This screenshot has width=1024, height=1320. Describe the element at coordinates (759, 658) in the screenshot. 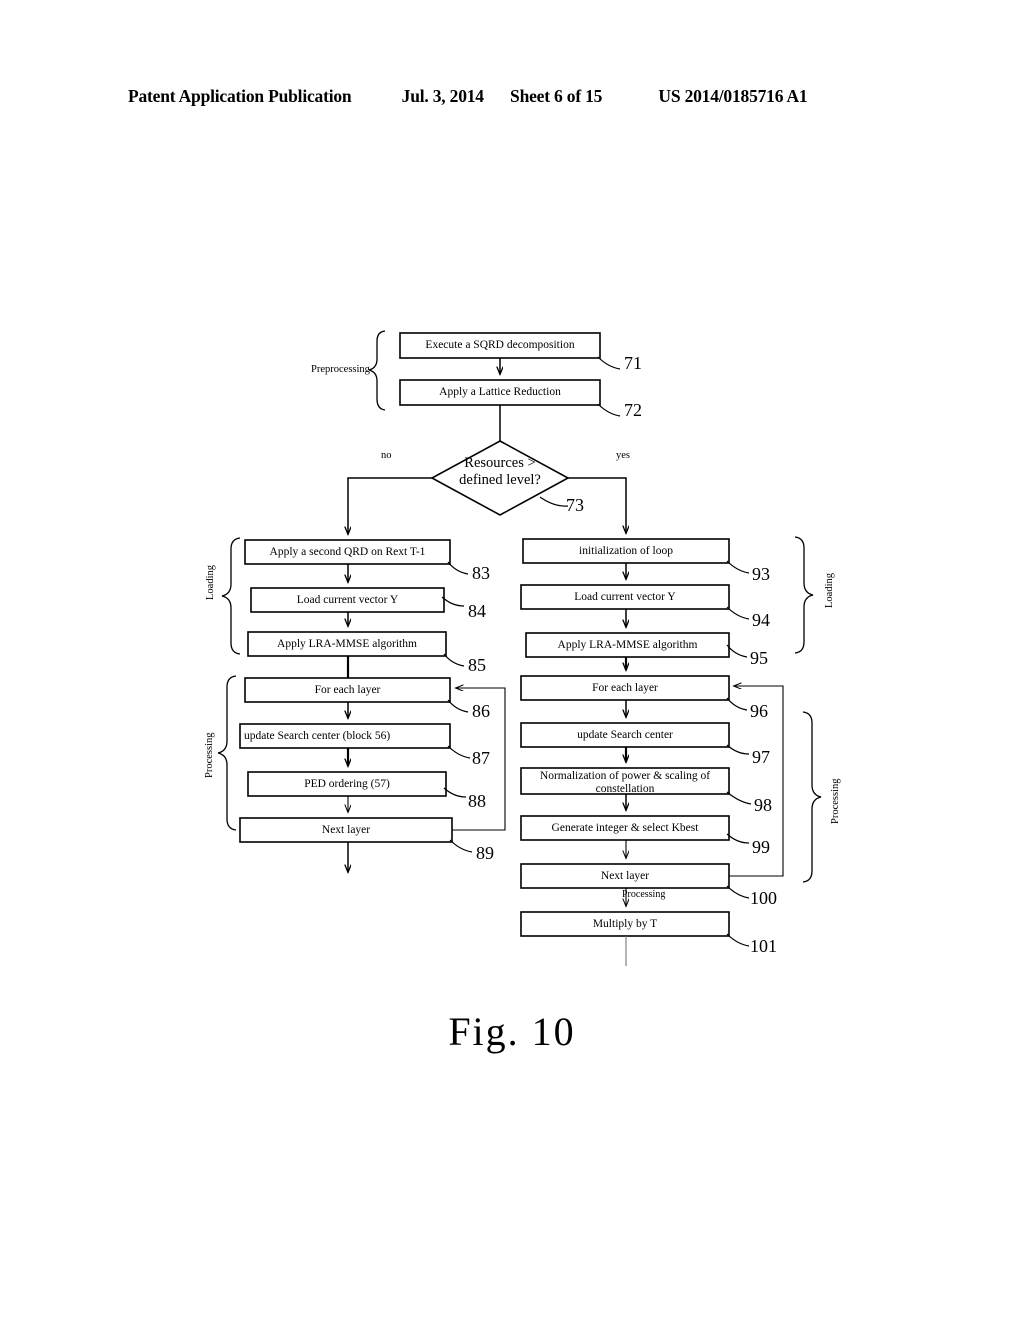

I see `refnum-95: 95` at that location.